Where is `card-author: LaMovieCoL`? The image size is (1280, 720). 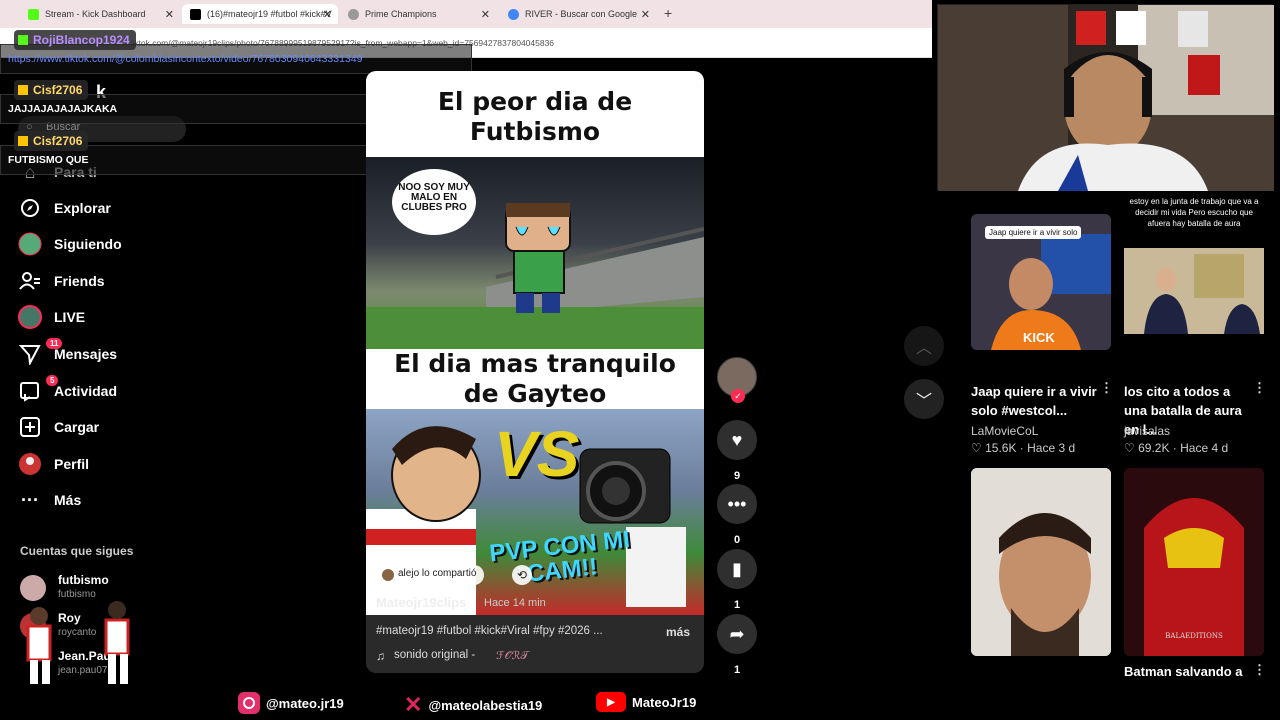
card-author: LaMovieCoL is located at coordinates (1004, 431).